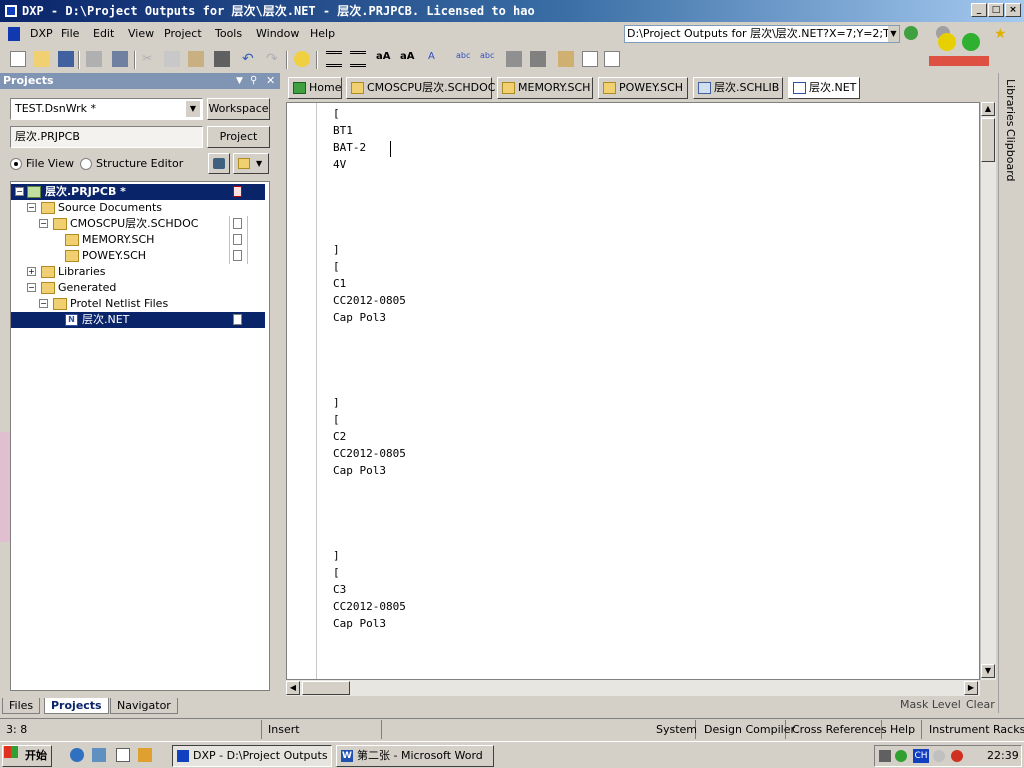 Image resolution: width=1024 pixels, height=768 pixels. Describe the element at coordinates (420, 88) in the screenshot. I see `tab-cmoscpu-schdoc: CMOSCPU层次.SCHDOC` at that location.